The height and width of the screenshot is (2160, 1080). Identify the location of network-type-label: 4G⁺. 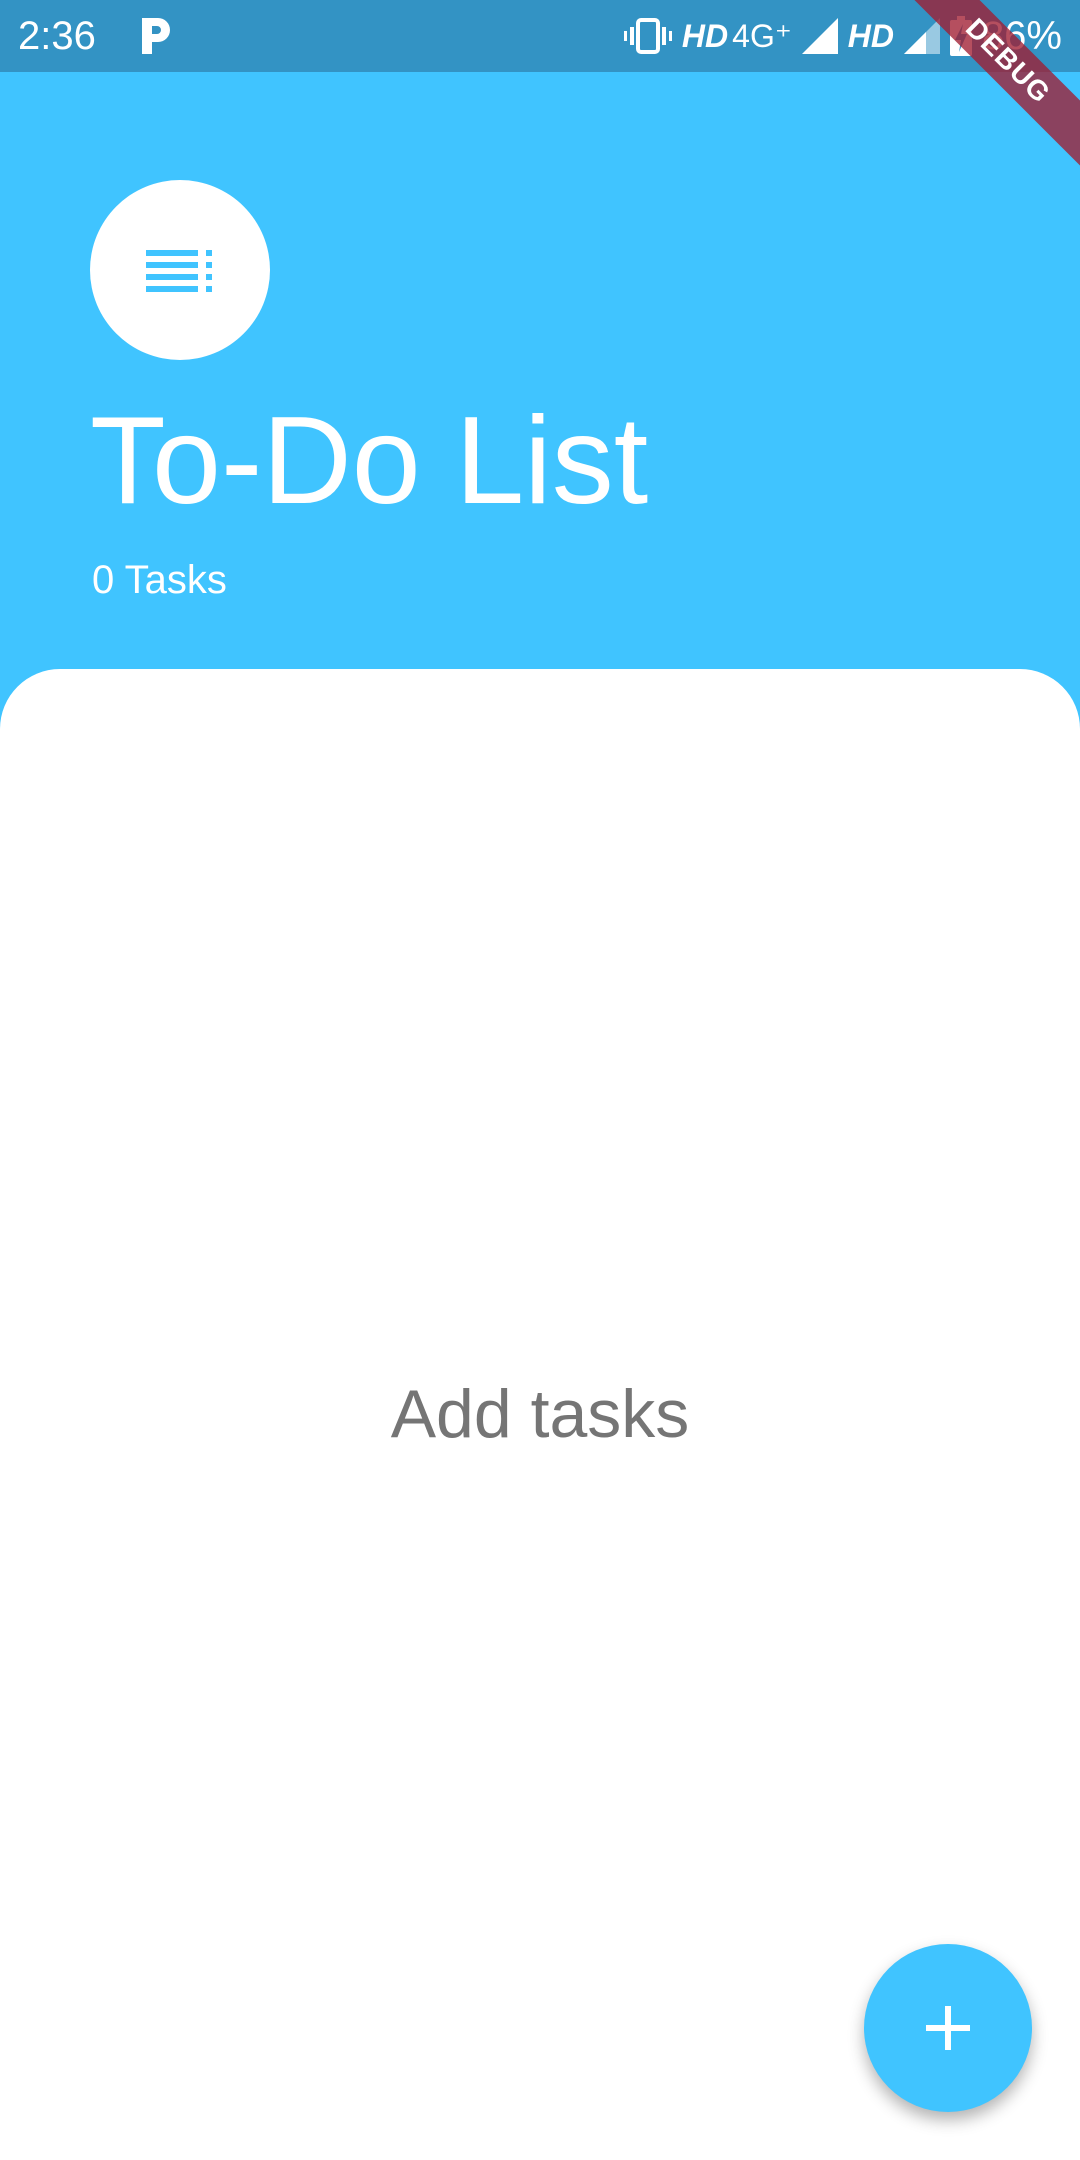
(762, 36).